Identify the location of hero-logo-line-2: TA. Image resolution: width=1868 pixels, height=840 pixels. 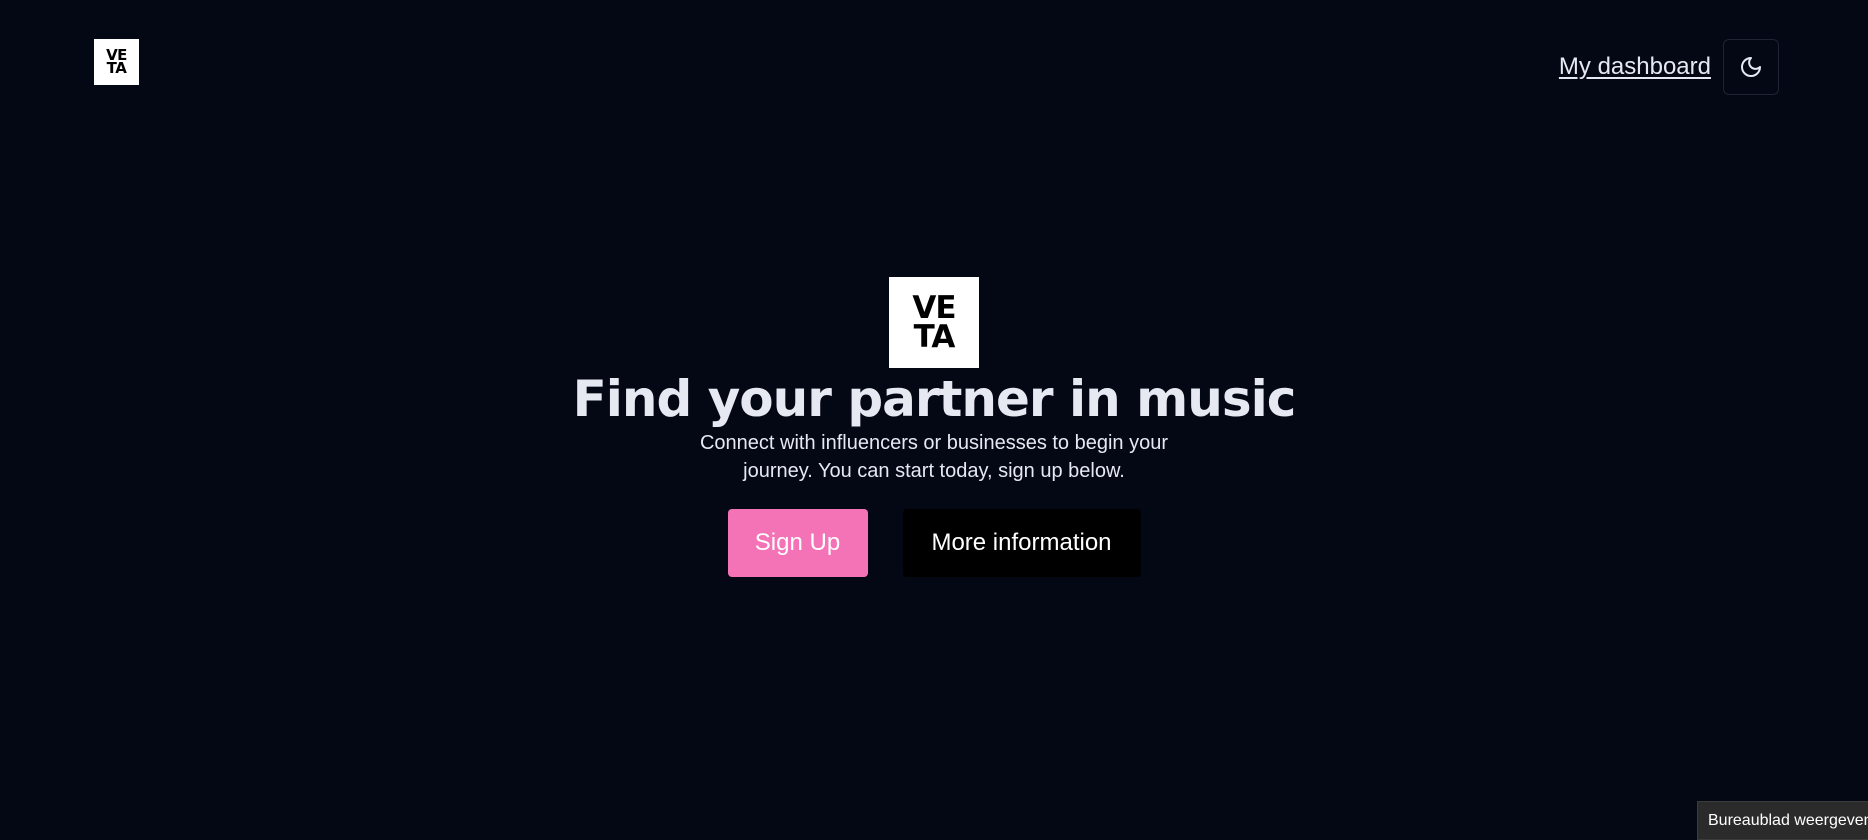
(934, 336).